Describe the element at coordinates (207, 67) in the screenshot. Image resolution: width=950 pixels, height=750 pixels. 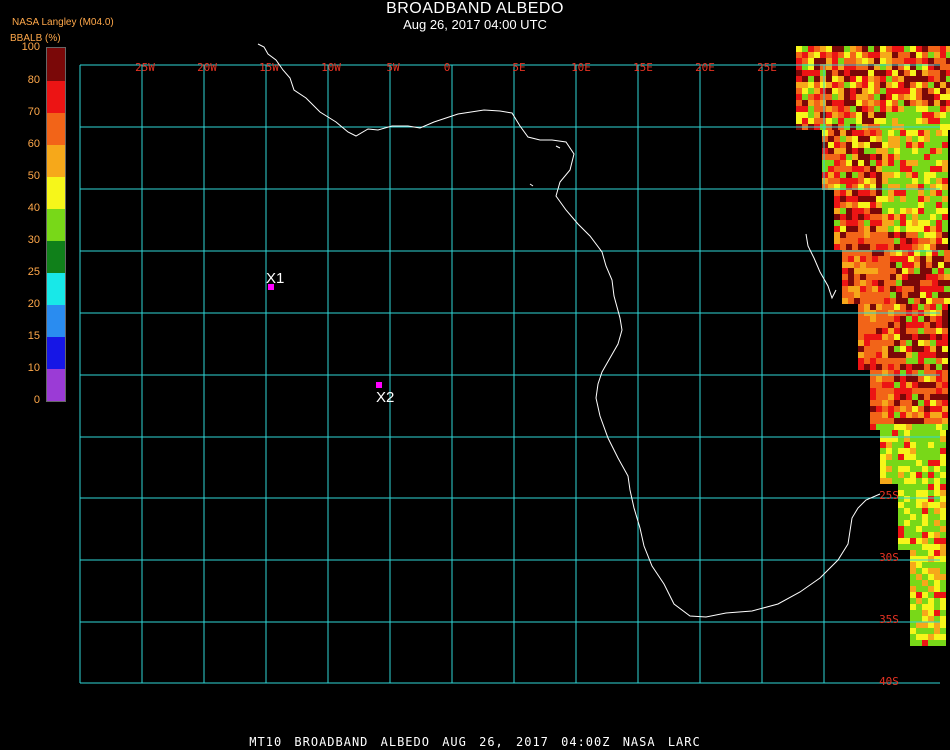
I see `longitude-label: 20W` at that location.